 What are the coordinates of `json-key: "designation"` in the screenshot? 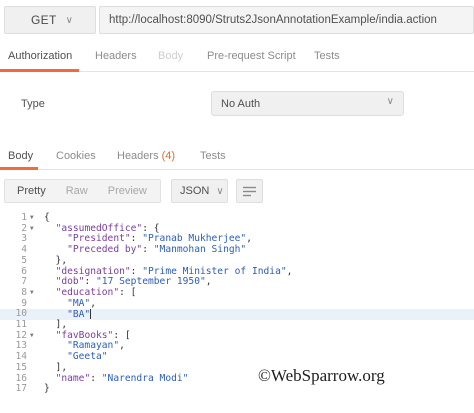 It's located at (93, 271).